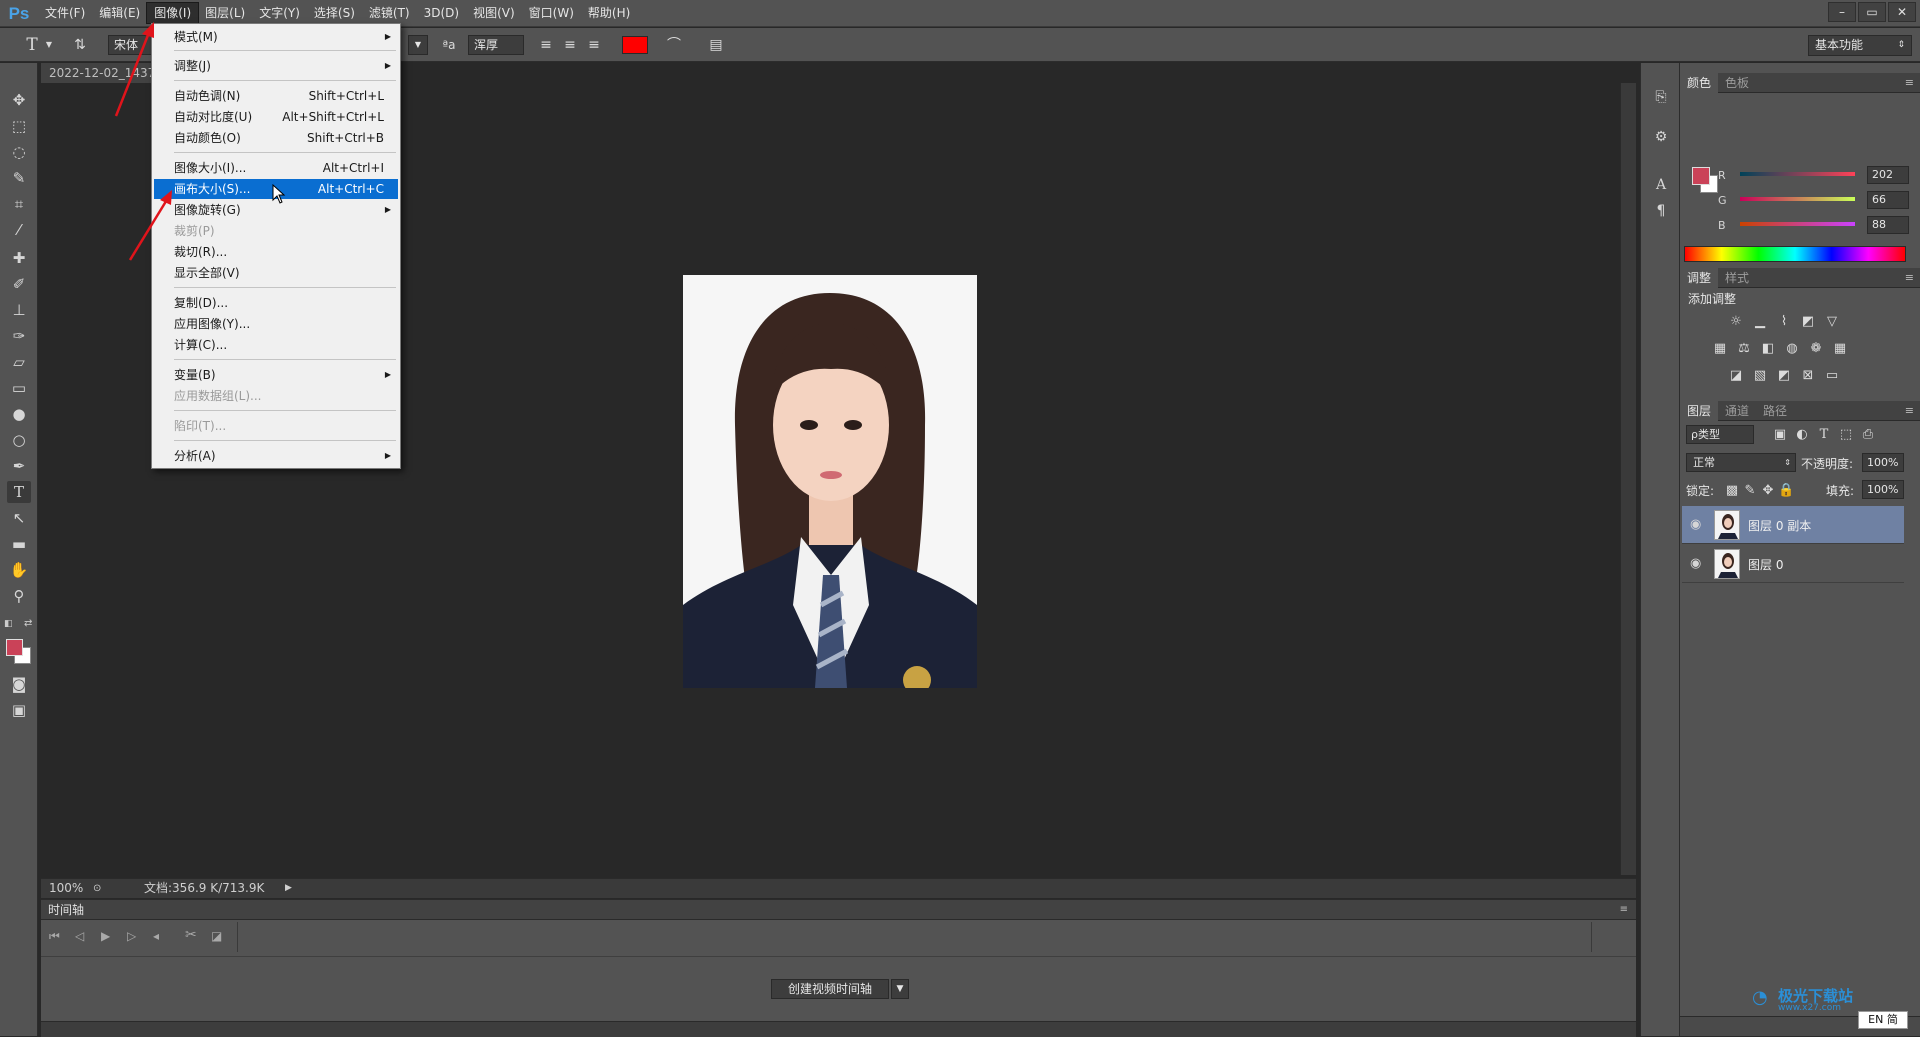 This screenshot has height=1037, width=1920. What do you see at coordinates (1699, 410) in the screenshot?
I see `tab-layers: 图层` at bounding box center [1699, 410].